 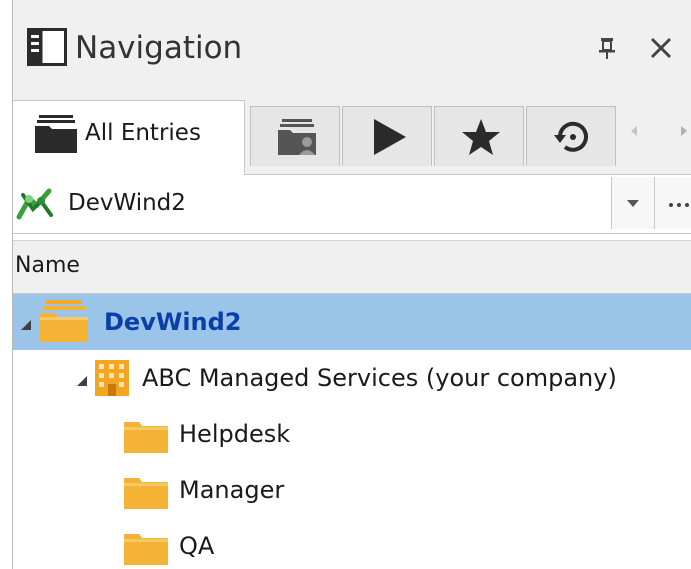 What do you see at coordinates (143, 133) in the screenshot?
I see `tab-label: All Entries` at bounding box center [143, 133].